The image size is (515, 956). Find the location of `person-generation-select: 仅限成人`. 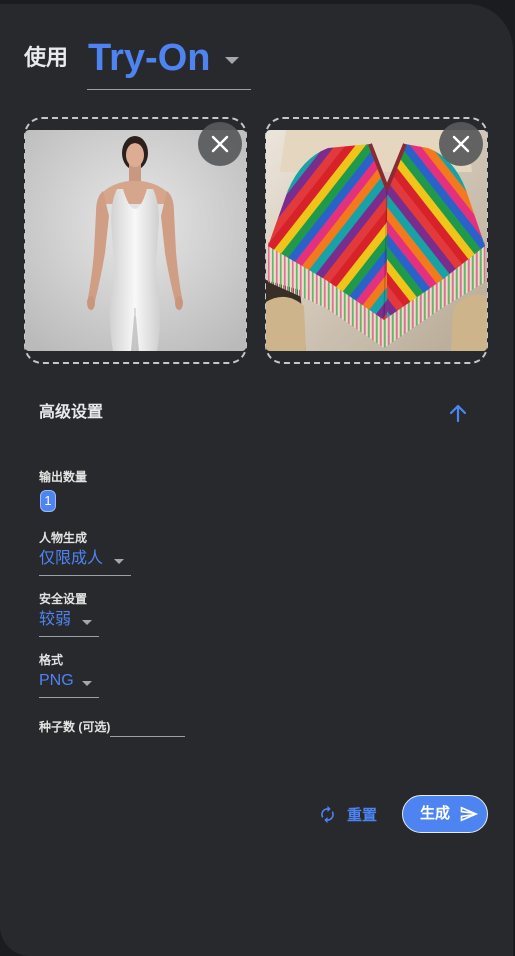

person-generation-select: 仅限成人 is located at coordinates (85, 562).